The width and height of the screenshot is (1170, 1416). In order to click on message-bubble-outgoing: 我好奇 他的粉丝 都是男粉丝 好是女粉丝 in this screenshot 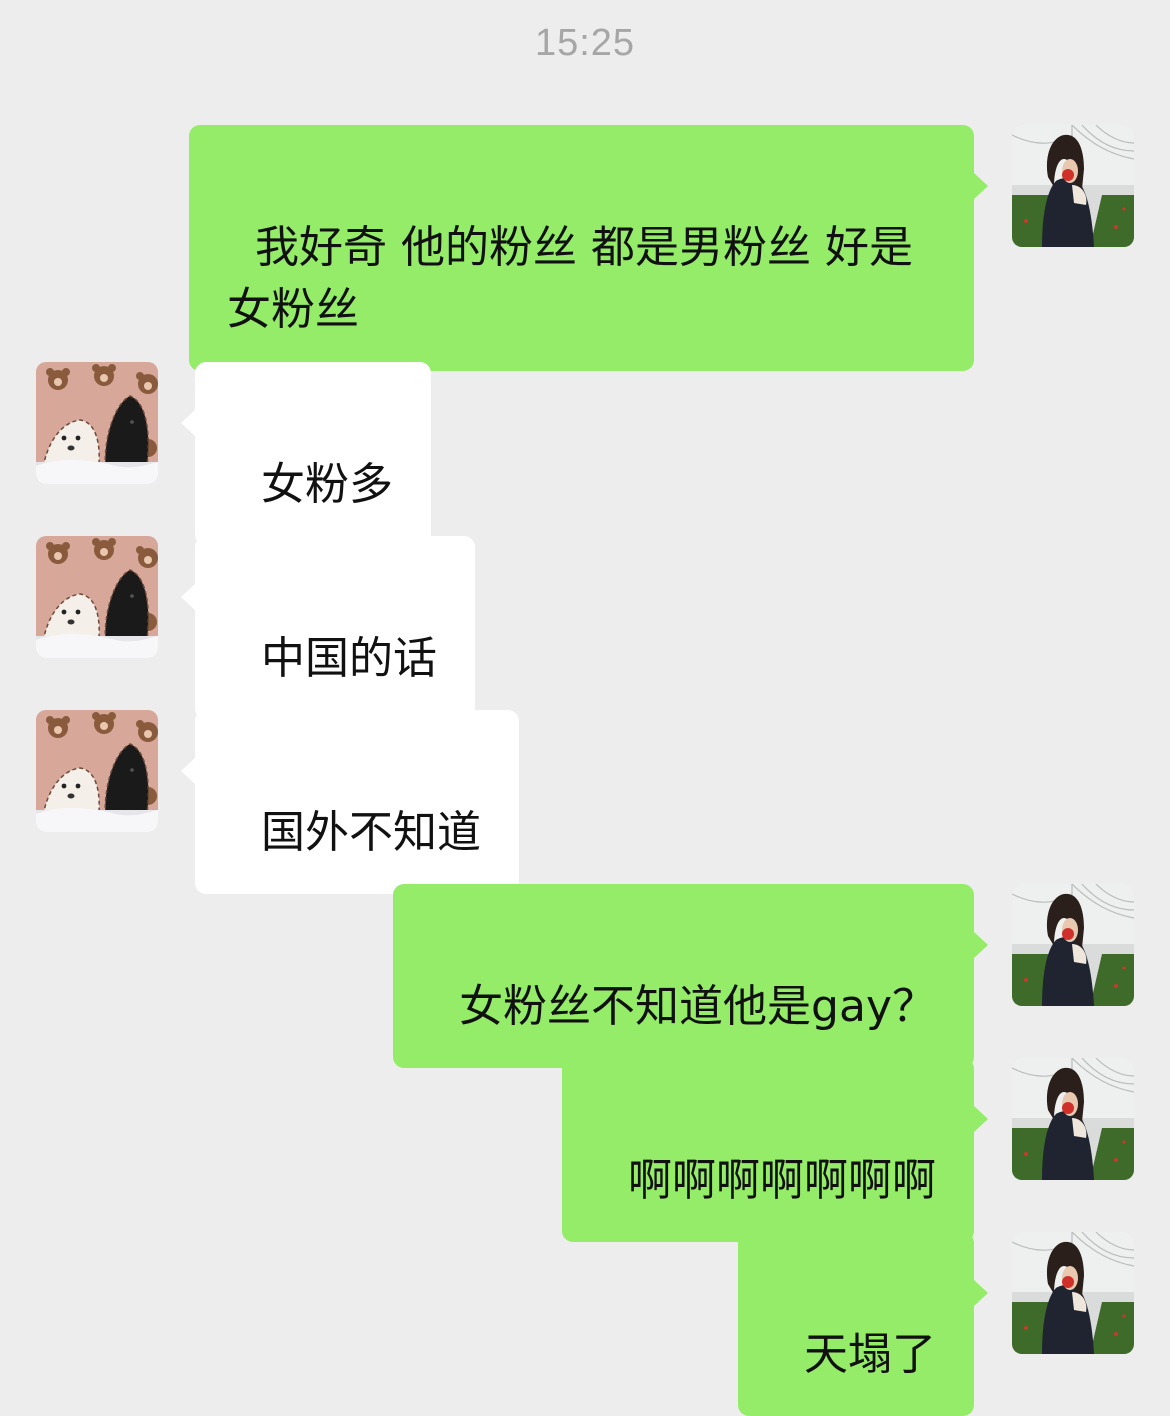, I will do `click(588, 248)`.